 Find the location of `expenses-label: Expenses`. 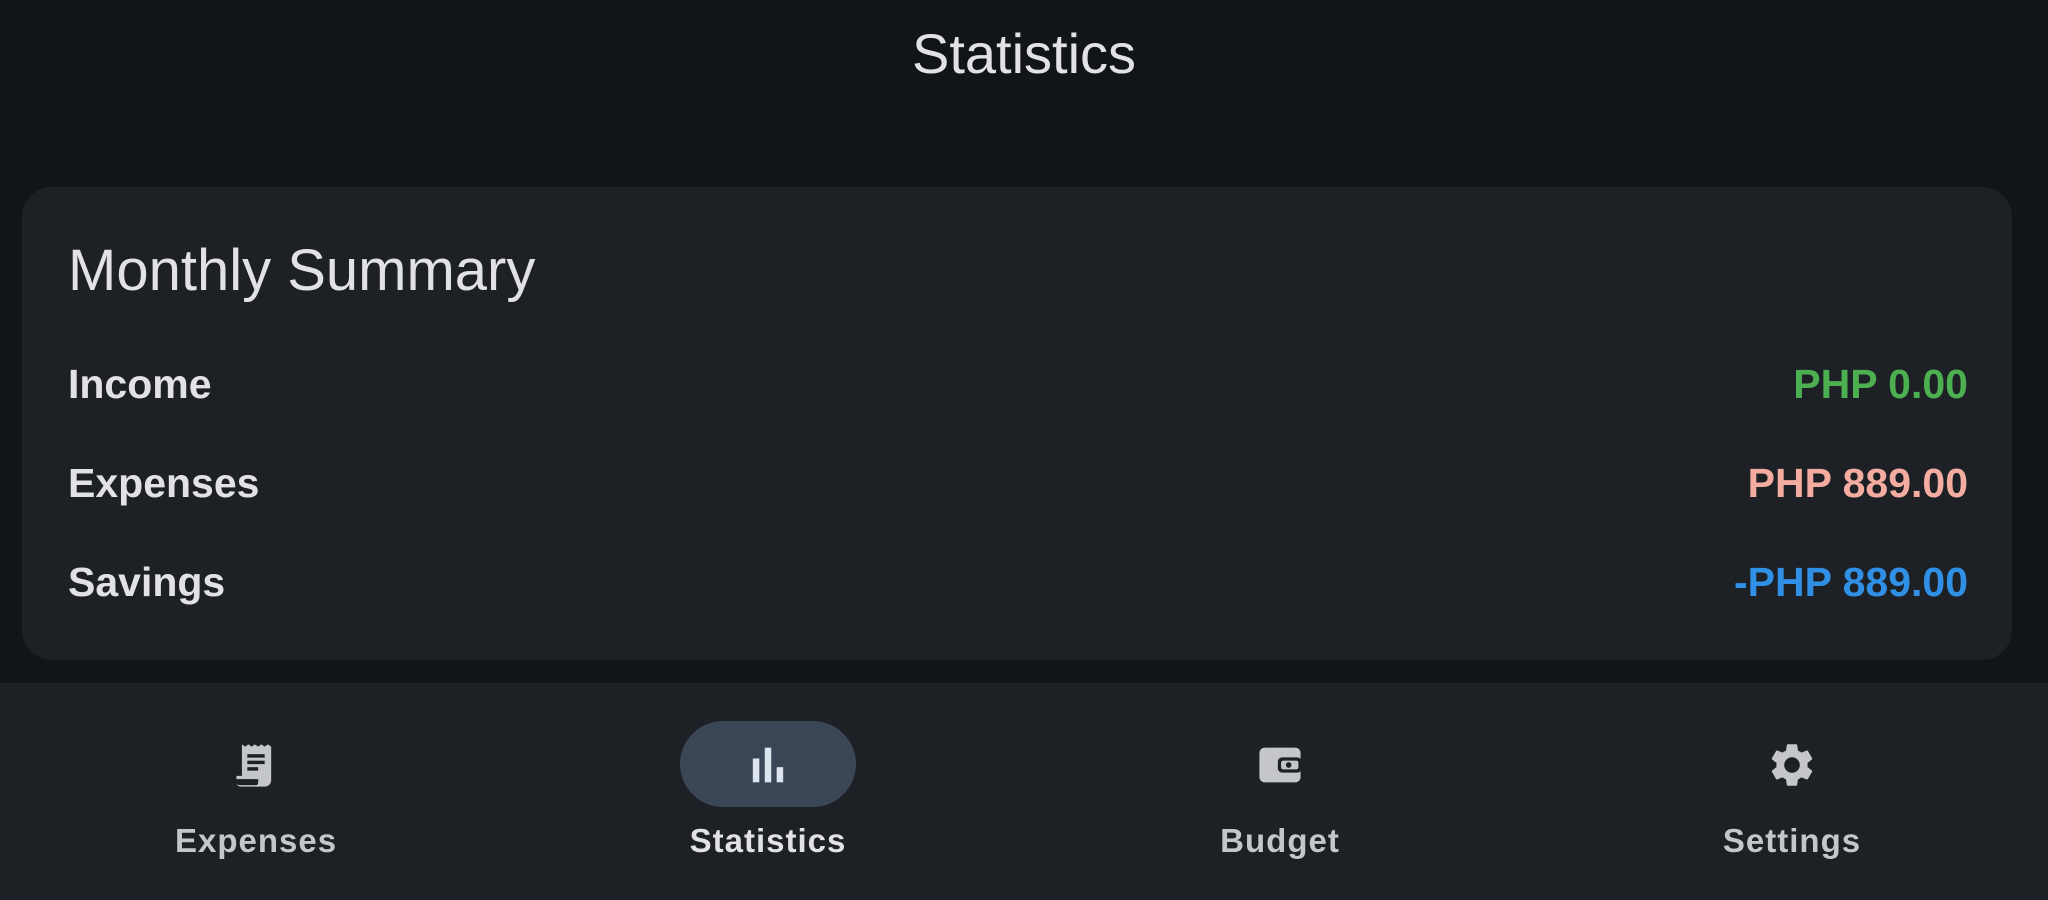

expenses-label: Expenses is located at coordinates (164, 483).